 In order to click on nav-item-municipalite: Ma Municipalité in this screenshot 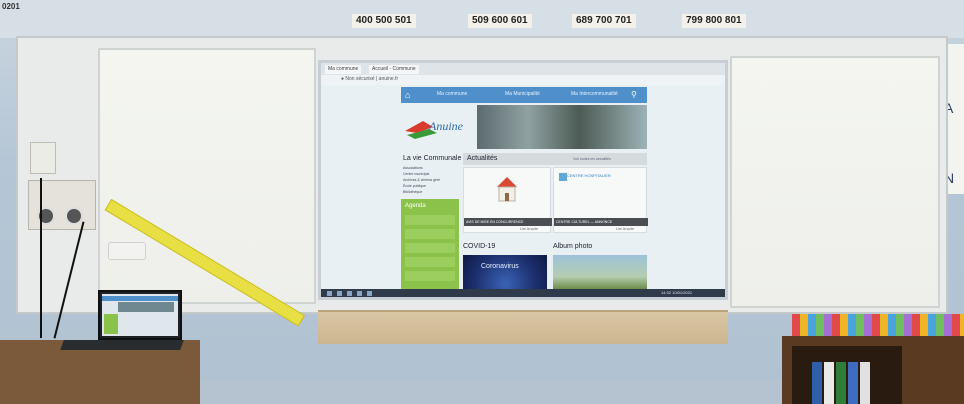, I will do `click(522, 94)`.